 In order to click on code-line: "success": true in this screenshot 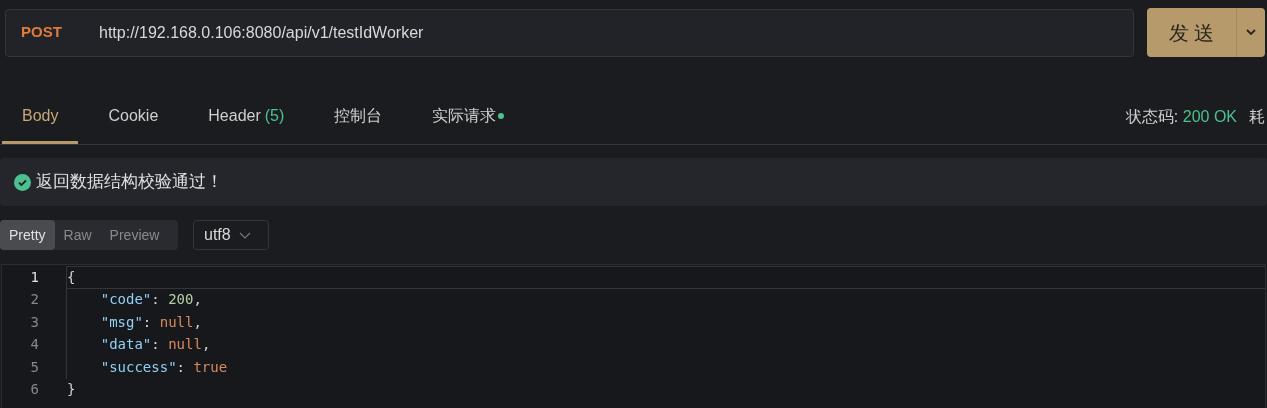, I will do `click(665, 367)`.